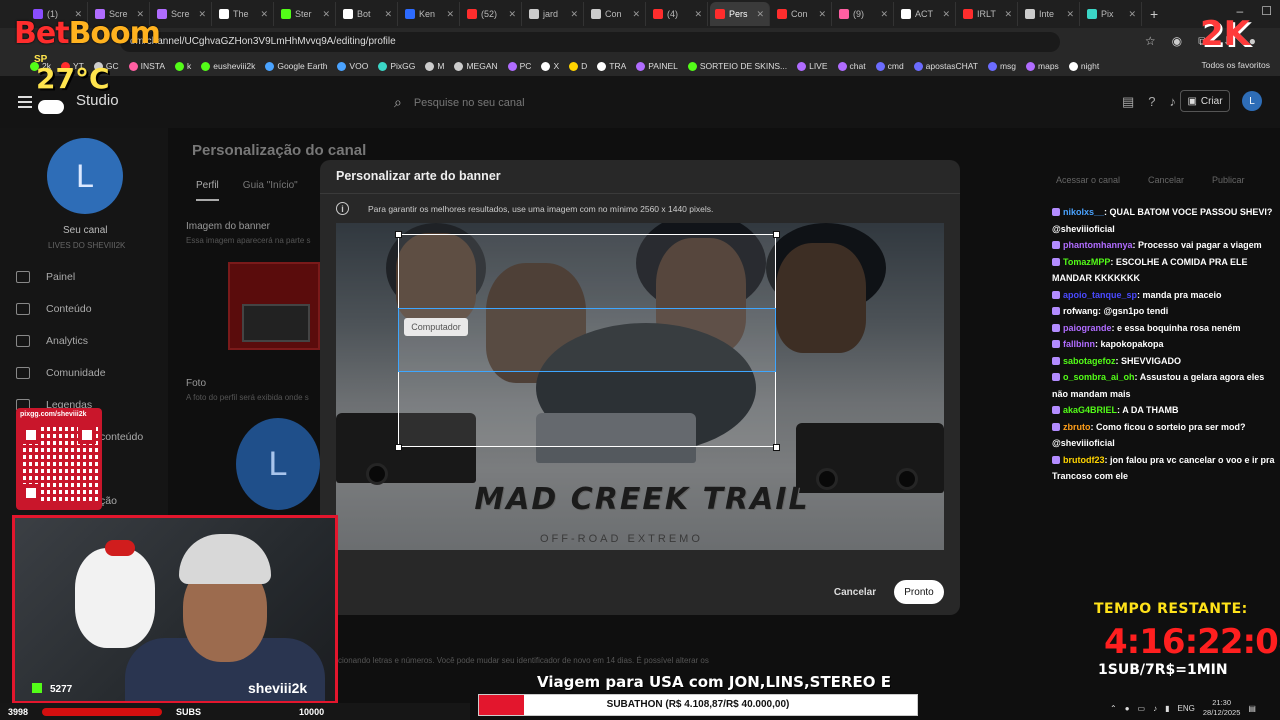 The image size is (1280, 720). I want to click on sidebar-item-analytics: Analytics, so click(52, 341).